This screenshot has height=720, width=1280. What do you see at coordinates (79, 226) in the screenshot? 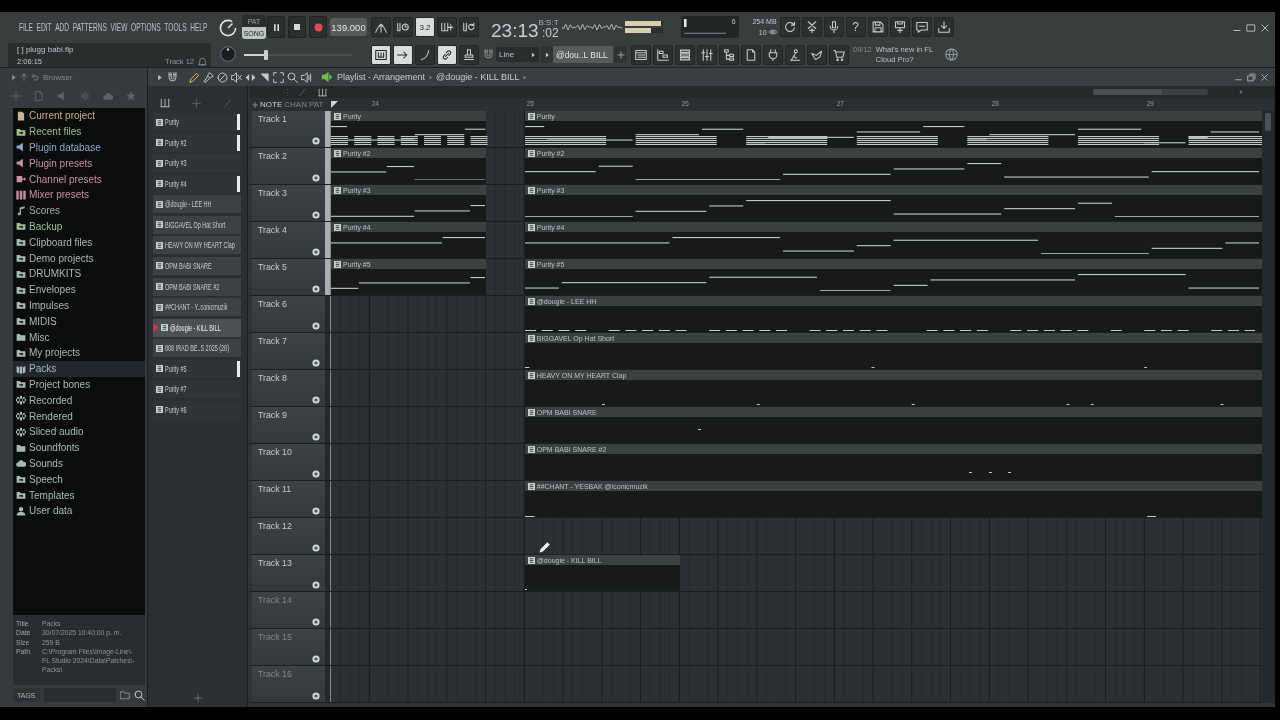
I see `browser-item: Backup` at bounding box center [79, 226].